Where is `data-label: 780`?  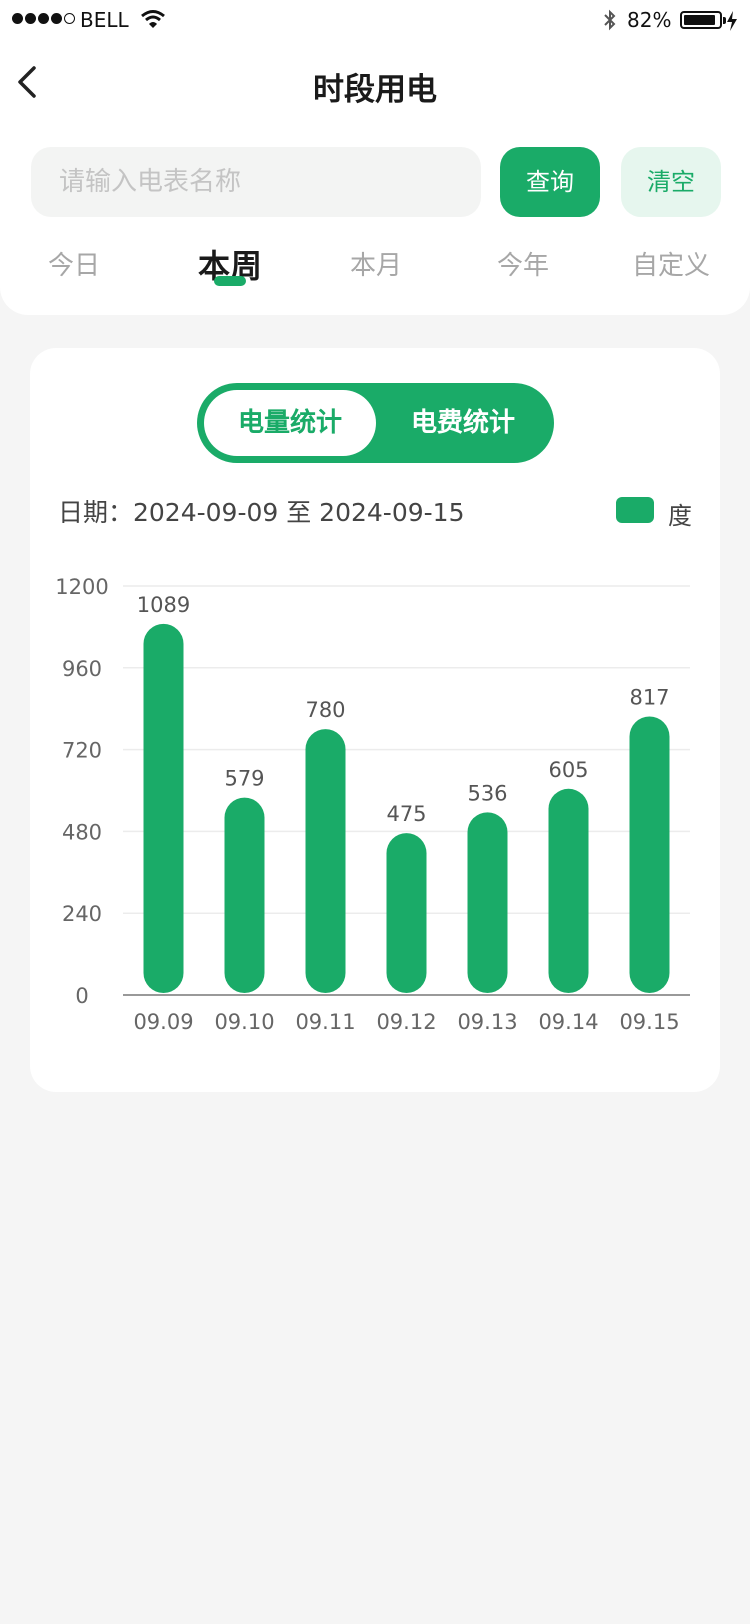 data-label: 780 is located at coordinates (325, 710).